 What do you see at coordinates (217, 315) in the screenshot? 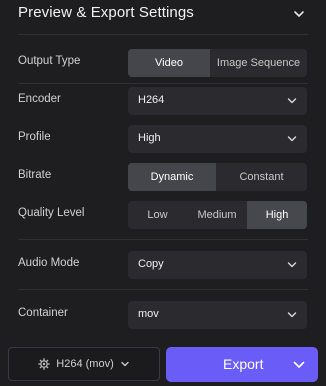
I see `container-select: mov` at bounding box center [217, 315].